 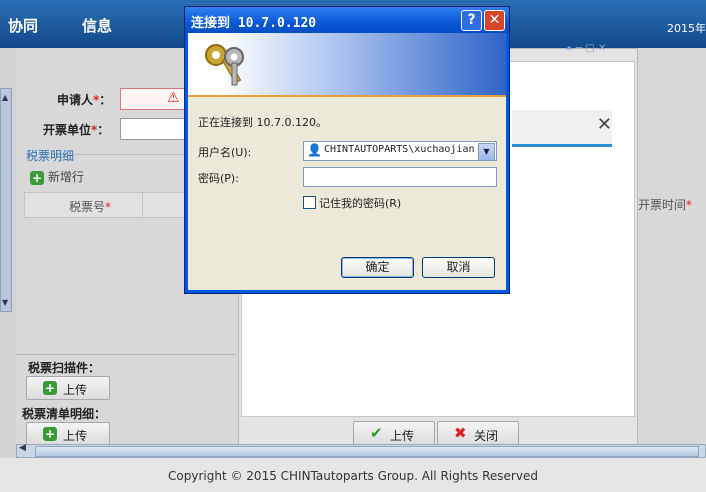 I want to click on chevron-left-icon: ◀, so click(x=22, y=448).